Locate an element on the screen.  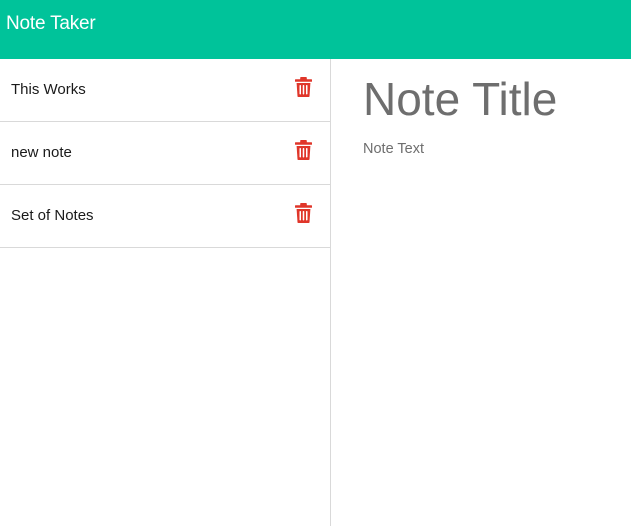
note-list-item: Set of Notes is located at coordinates (165, 216).